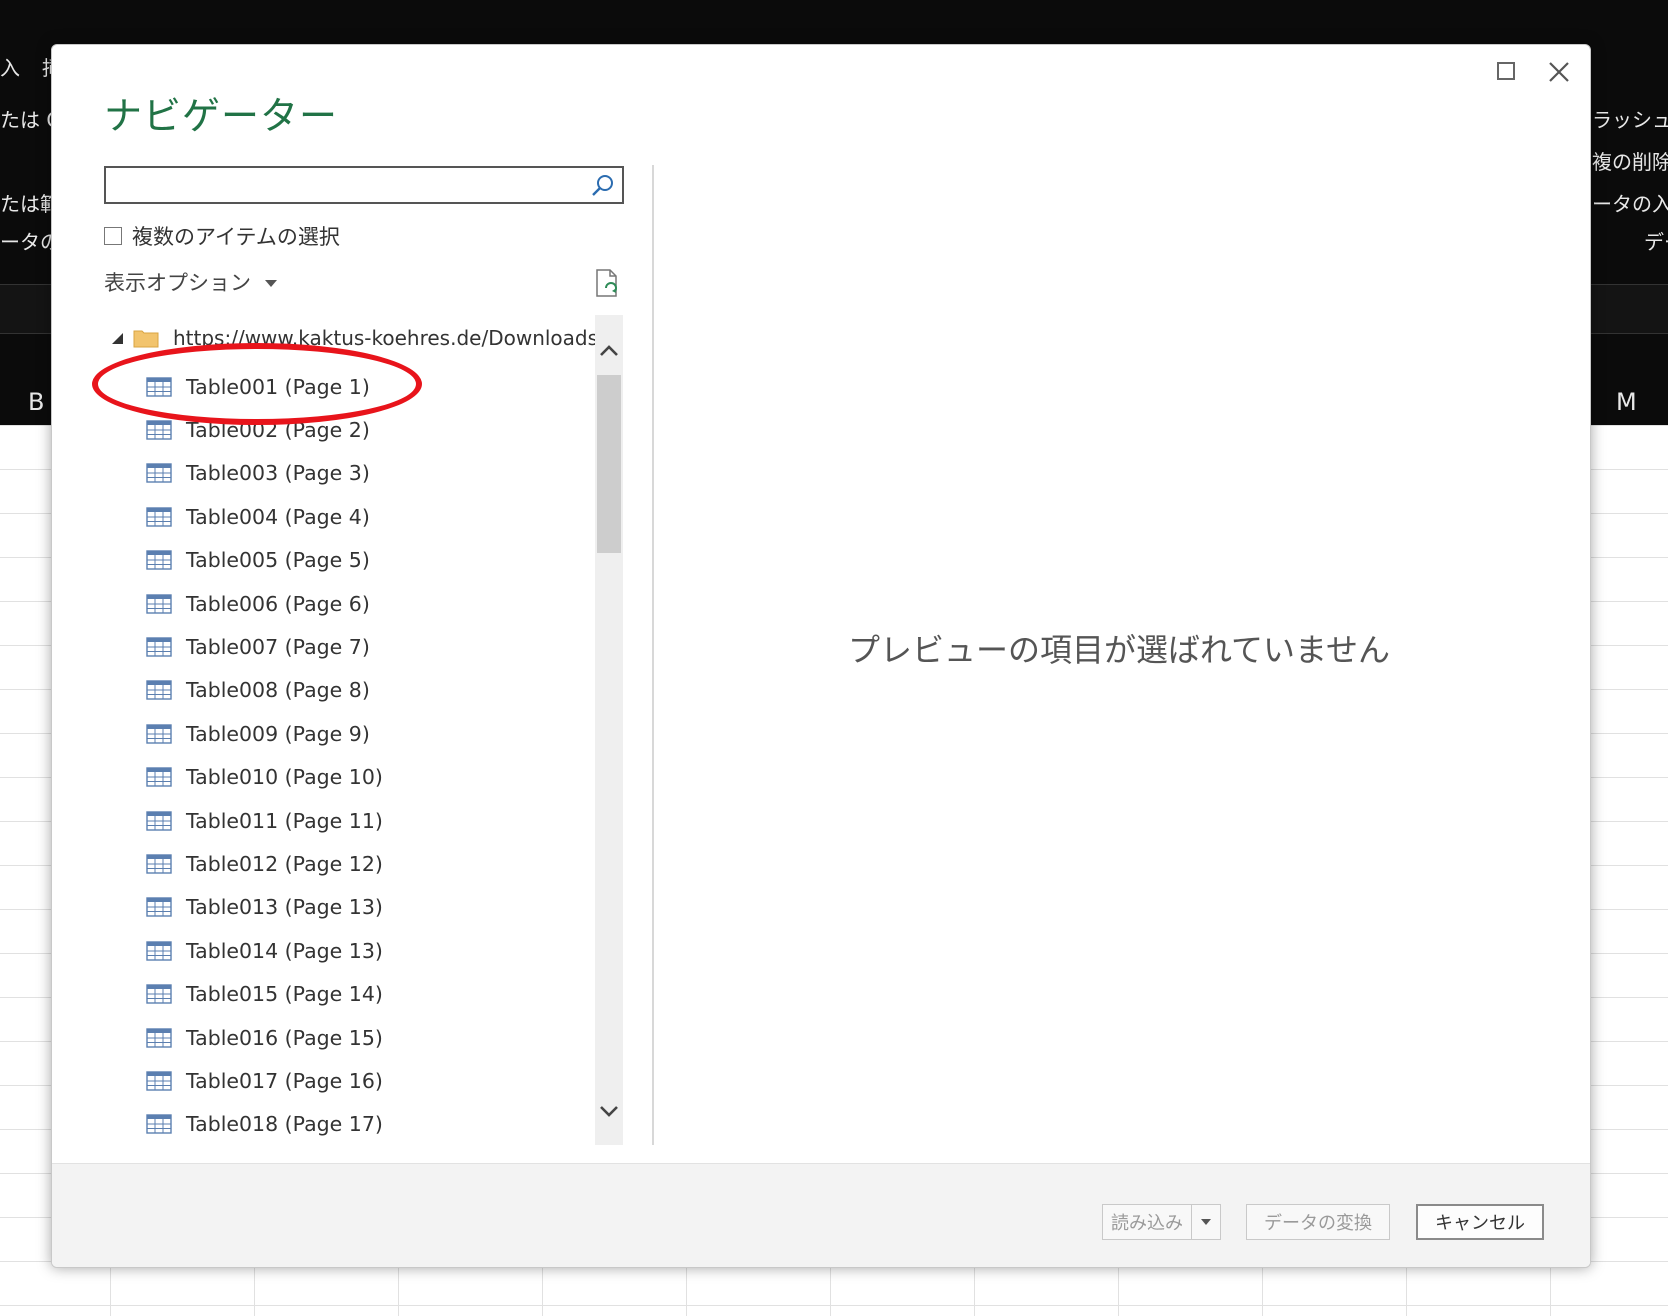 The height and width of the screenshot is (1316, 1668). I want to click on maximize-button, so click(1506, 71).